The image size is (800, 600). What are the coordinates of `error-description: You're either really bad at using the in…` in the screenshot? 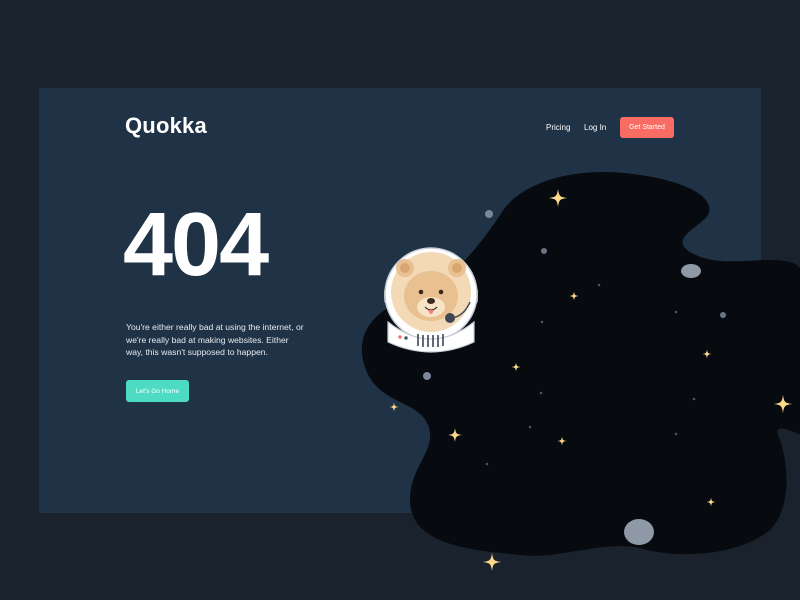 It's located at (215, 339).